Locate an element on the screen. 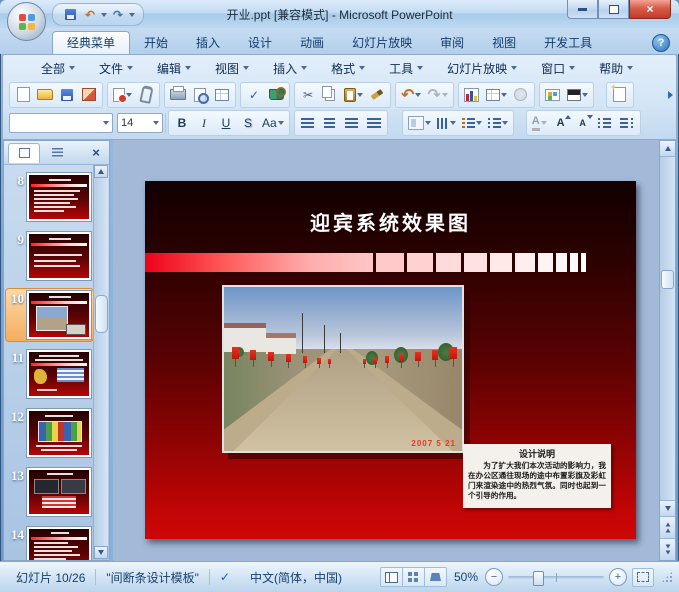 The height and width of the screenshot is (592, 679). slideshow-button is located at coordinates (434, 577).